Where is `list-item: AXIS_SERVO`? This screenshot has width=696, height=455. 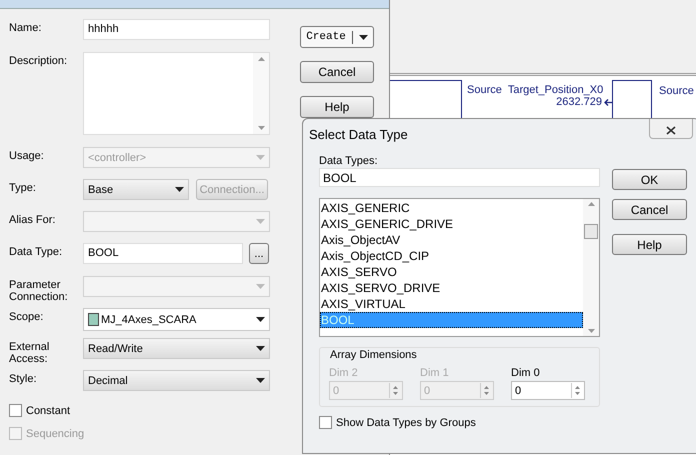 list-item: AXIS_SERVO is located at coordinates (451, 272).